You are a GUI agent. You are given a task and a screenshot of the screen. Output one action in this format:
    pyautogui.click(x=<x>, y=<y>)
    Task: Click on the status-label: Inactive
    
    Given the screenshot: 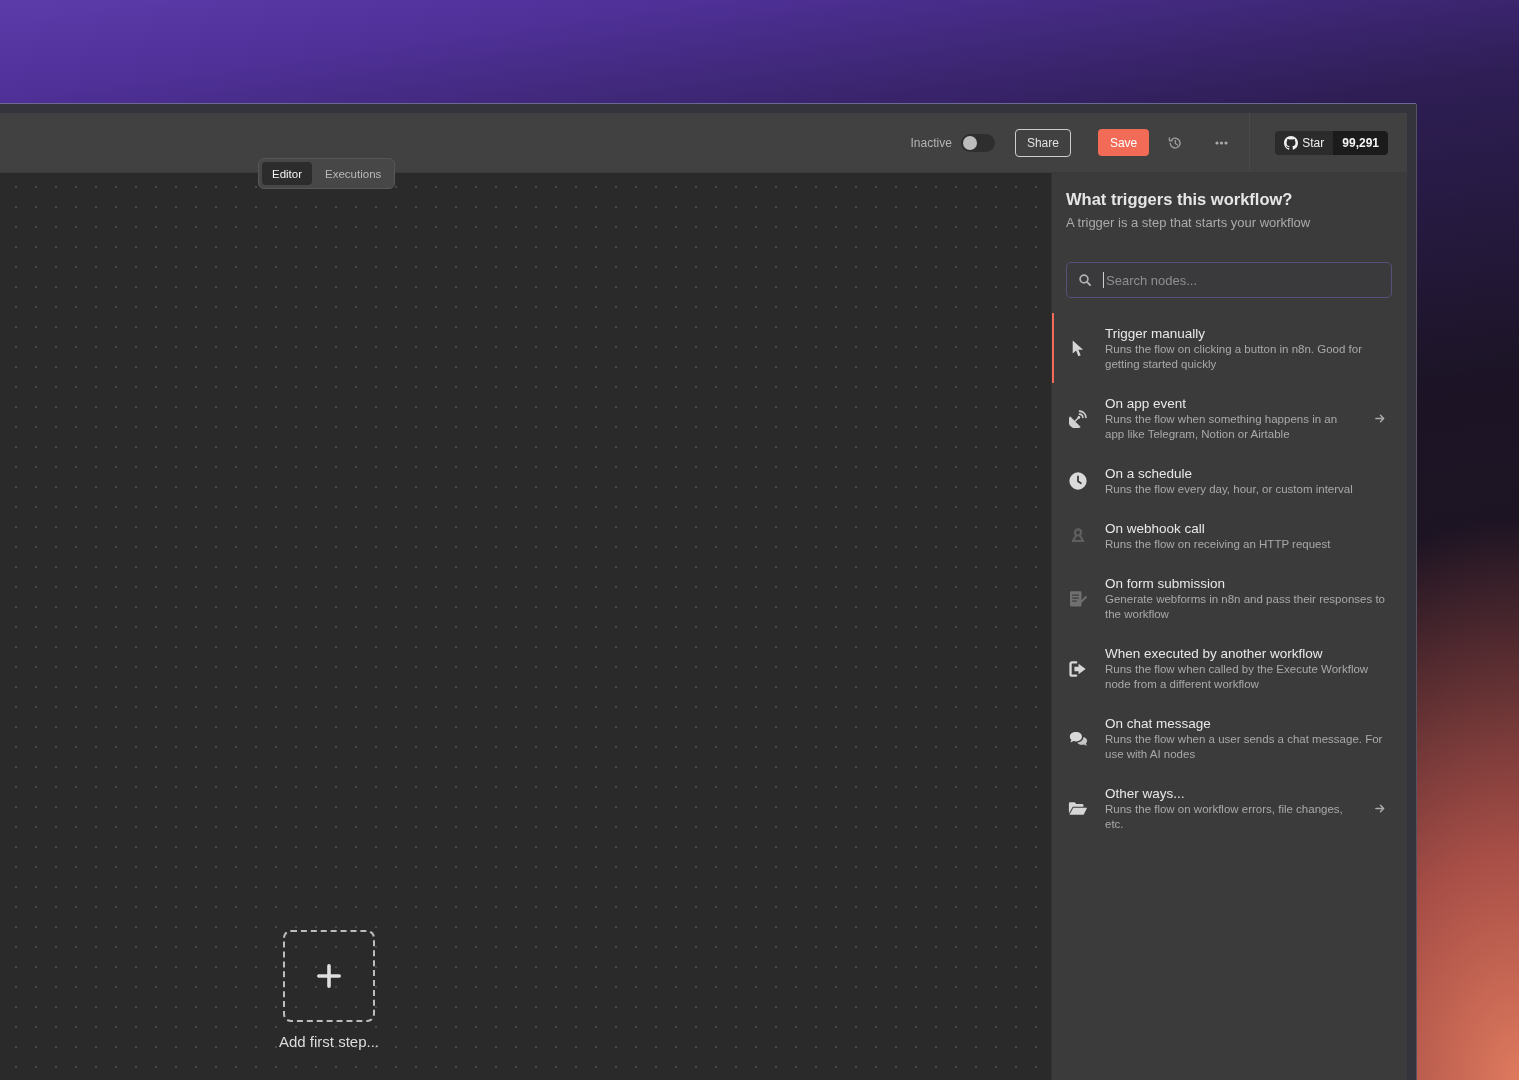 What is the action you would take?
    pyautogui.click(x=931, y=142)
    